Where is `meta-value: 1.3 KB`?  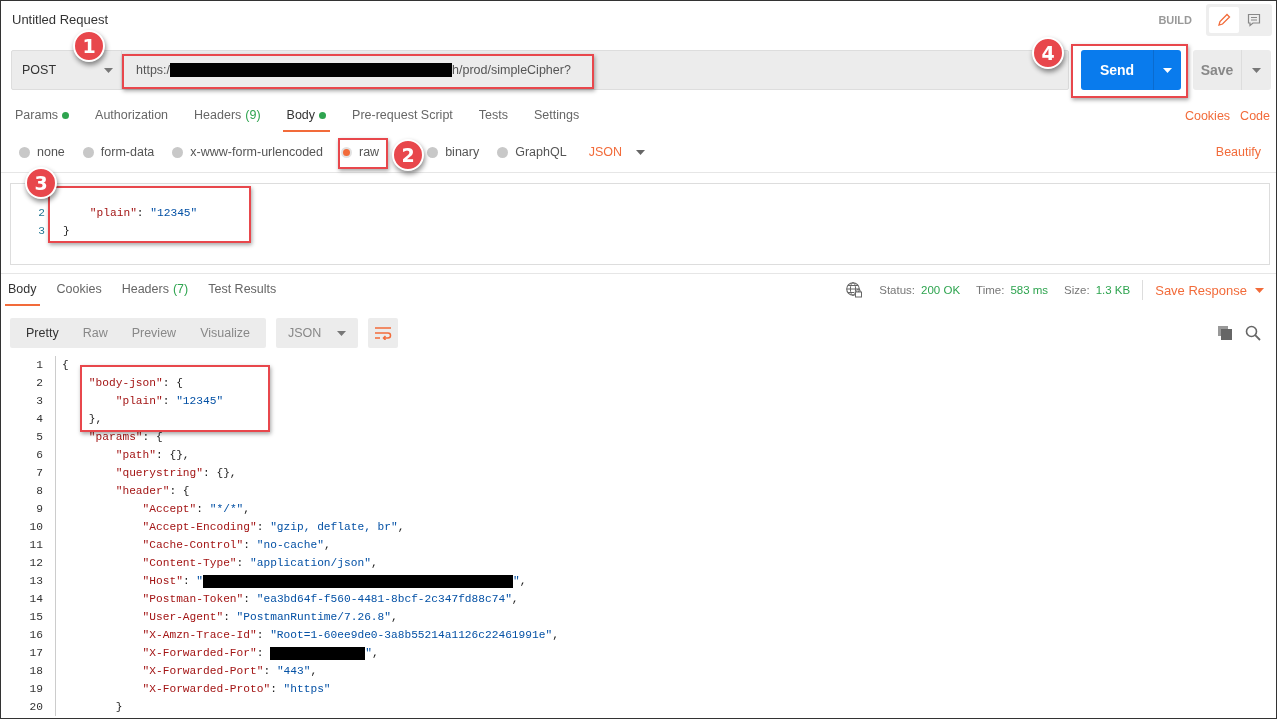 meta-value: 1.3 KB is located at coordinates (1113, 290).